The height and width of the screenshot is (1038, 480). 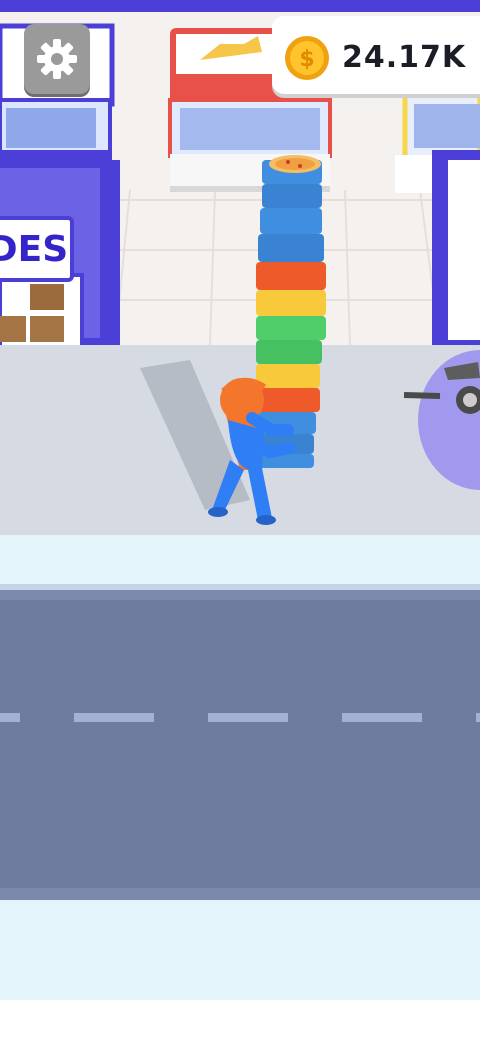 I want to click on store-sign: DES, so click(x=37, y=249).